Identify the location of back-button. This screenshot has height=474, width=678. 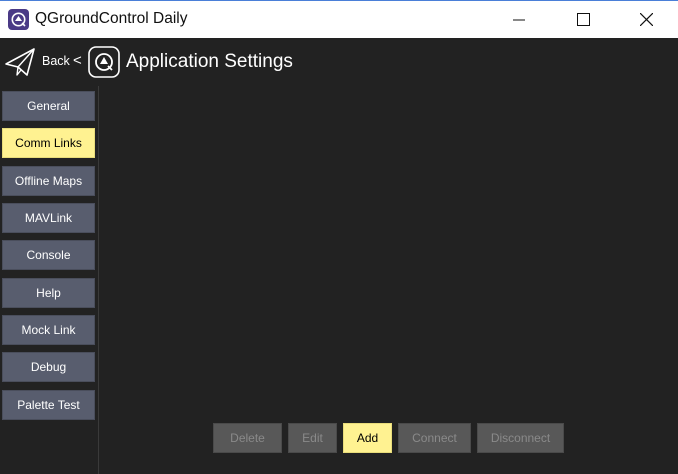
(20, 64).